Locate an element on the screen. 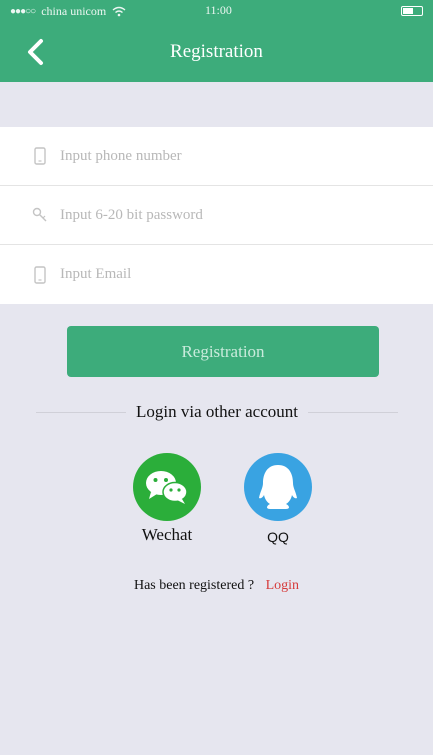 The image size is (433, 755). email-row is located at coordinates (216, 274).